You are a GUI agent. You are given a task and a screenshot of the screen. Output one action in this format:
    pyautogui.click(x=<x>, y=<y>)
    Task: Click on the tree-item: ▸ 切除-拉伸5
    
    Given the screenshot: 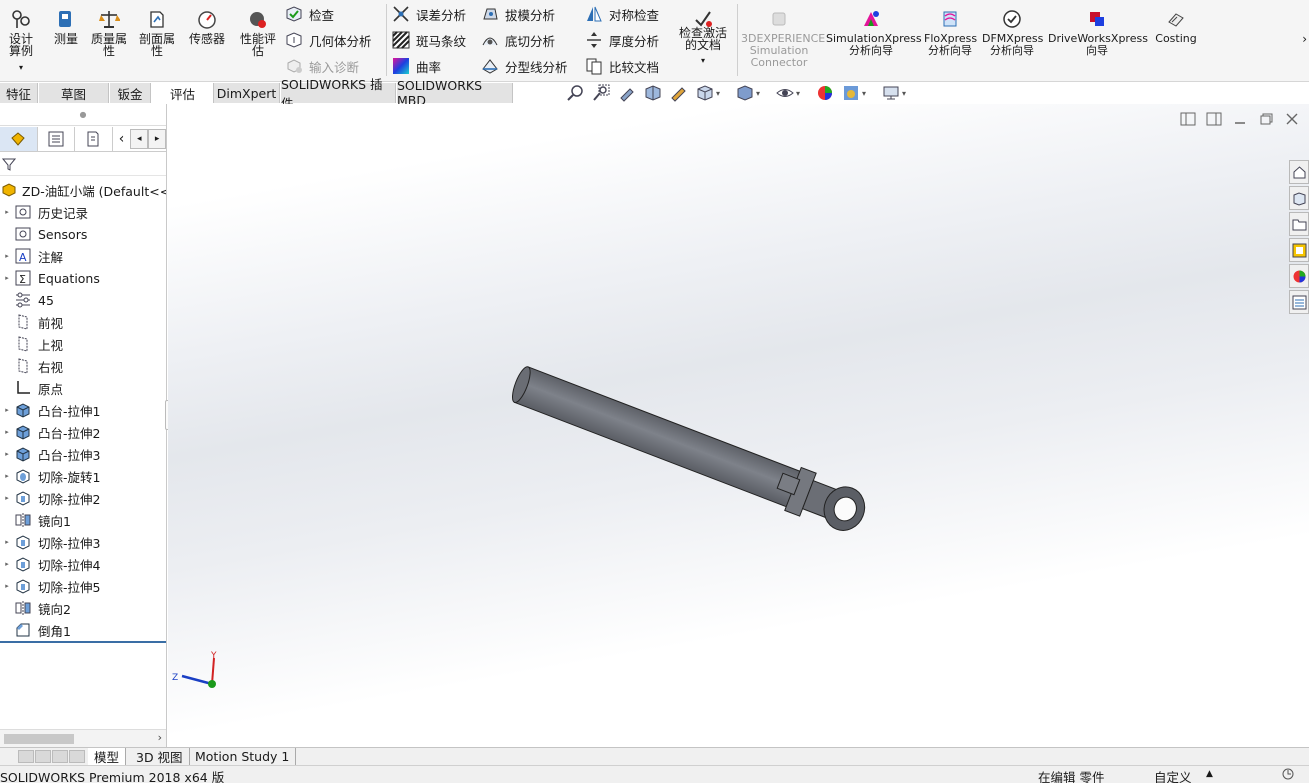 What is the action you would take?
    pyautogui.click(x=83, y=586)
    